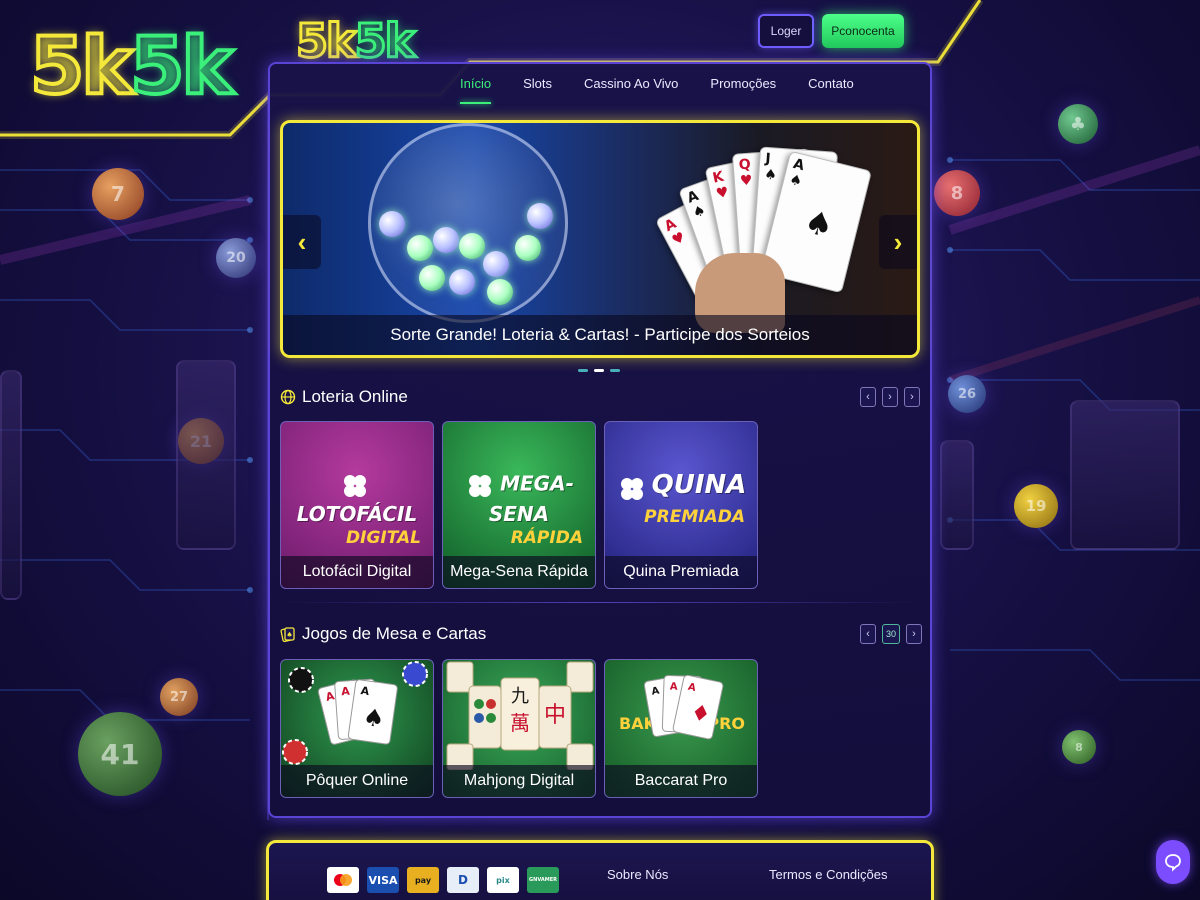 The height and width of the screenshot is (900, 1200). What do you see at coordinates (236, 258) in the screenshot?
I see `bg-ball-20: 20` at bounding box center [236, 258].